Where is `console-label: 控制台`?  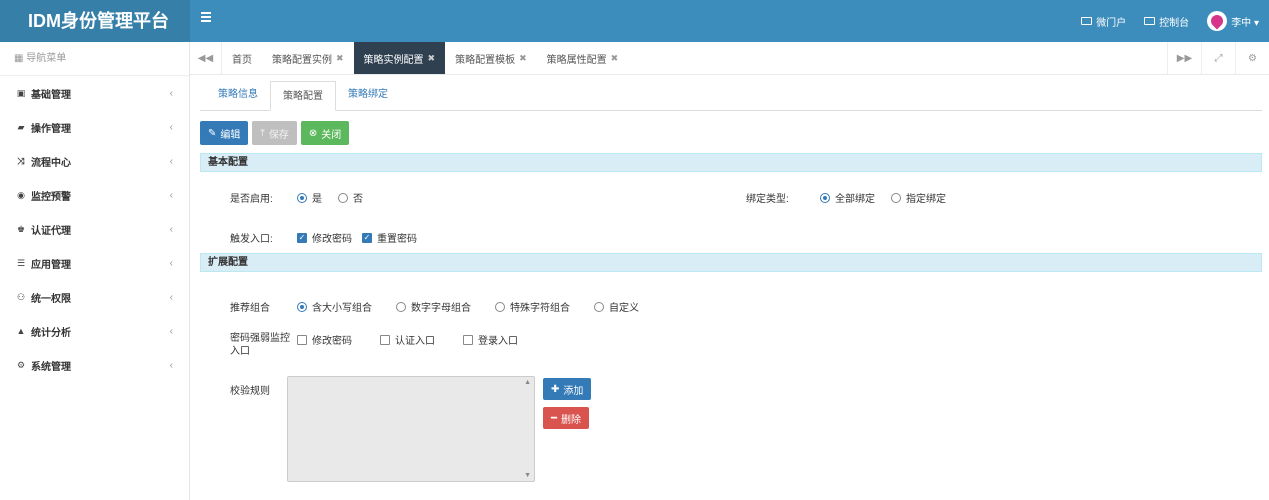 console-label: 控制台 is located at coordinates (1174, 23).